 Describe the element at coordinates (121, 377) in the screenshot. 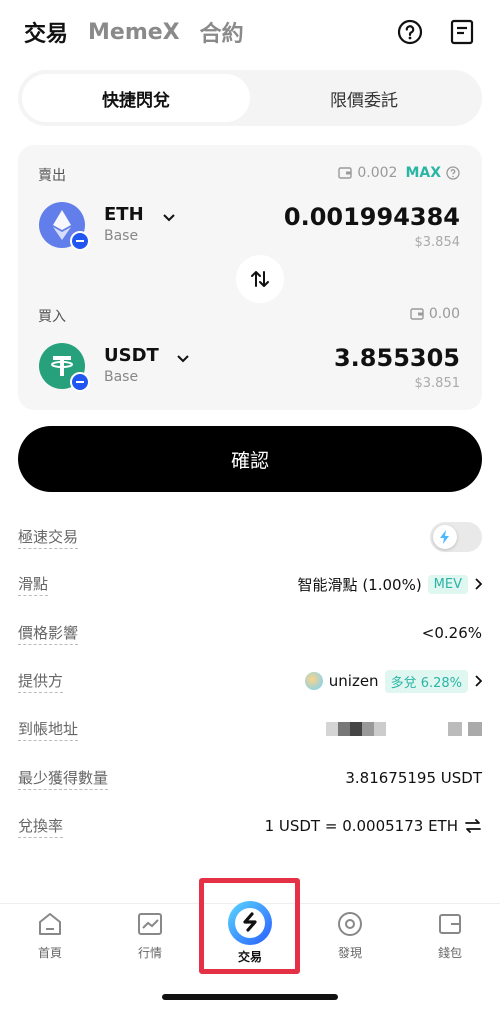

I see `buy-token-chain: Base` at that location.